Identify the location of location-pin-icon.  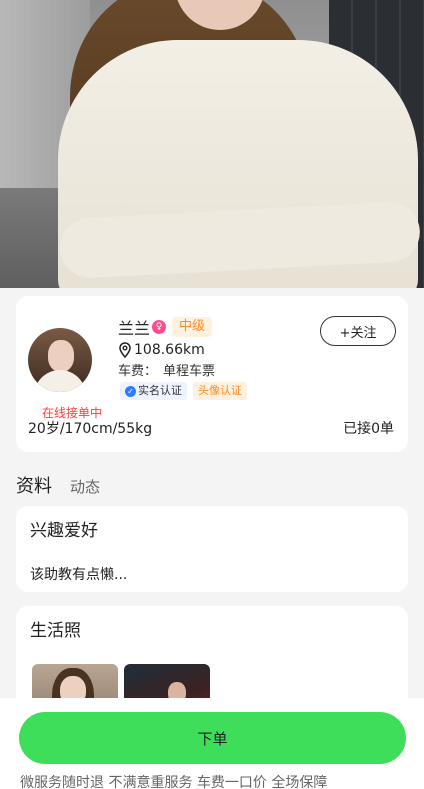
(125, 350).